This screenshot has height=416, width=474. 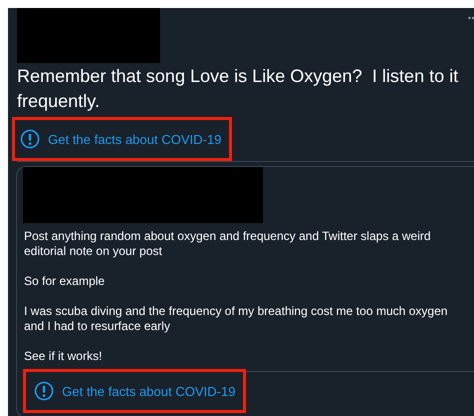 What do you see at coordinates (65, 281) in the screenshot?
I see `quoted-tweet-paragraph: So for example` at bounding box center [65, 281].